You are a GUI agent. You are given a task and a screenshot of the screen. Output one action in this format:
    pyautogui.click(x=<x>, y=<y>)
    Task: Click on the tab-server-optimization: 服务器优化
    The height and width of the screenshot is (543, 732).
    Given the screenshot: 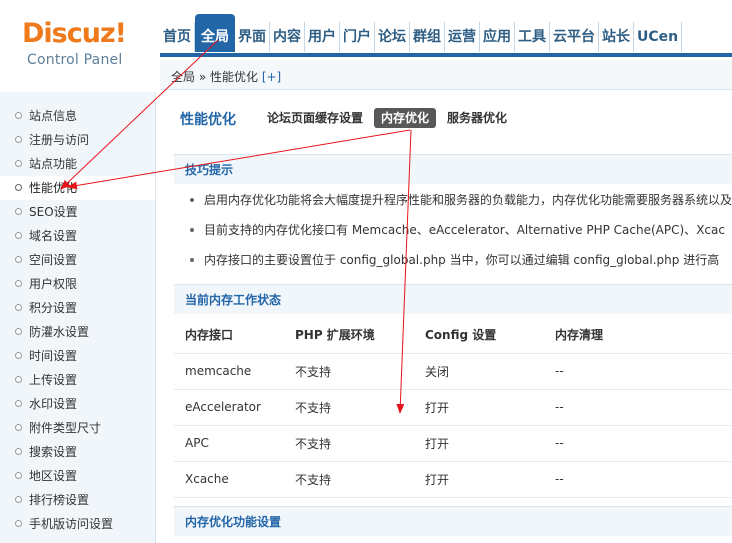 What is the action you would take?
    pyautogui.click(x=477, y=118)
    